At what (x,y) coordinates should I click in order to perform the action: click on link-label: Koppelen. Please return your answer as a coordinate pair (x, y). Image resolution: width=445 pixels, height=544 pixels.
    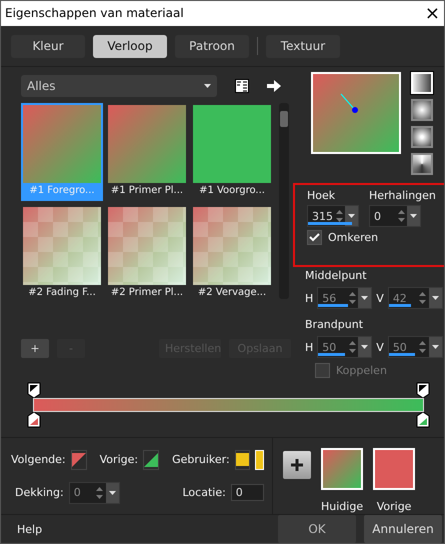
    Looking at the image, I should click on (361, 371).